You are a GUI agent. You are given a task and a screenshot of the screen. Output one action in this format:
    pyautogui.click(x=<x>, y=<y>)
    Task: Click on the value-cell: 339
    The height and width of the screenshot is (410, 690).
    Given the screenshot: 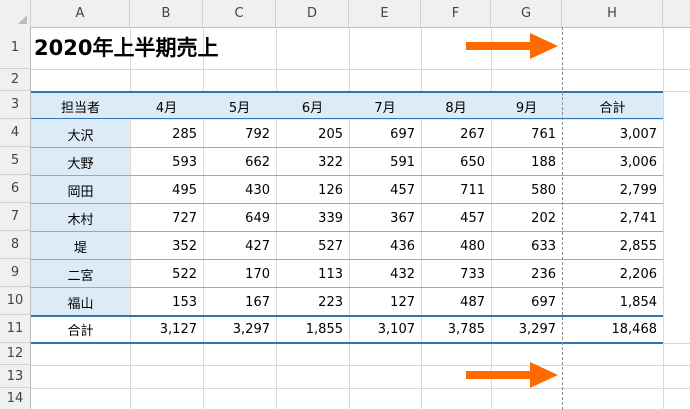 What is the action you would take?
    pyautogui.click(x=312, y=218)
    